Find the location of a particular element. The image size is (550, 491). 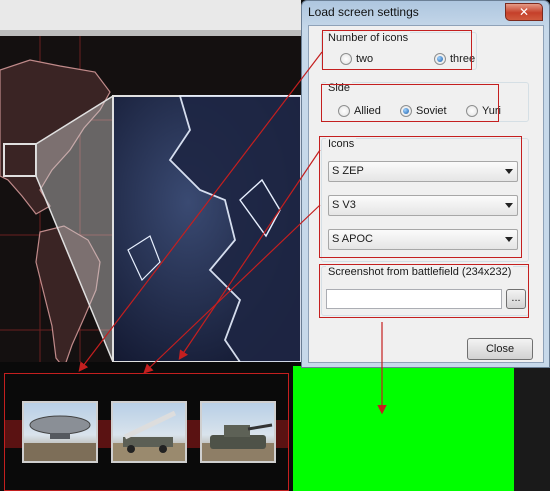

radio-yuri-label: Yuri is located at coordinates (491, 111).